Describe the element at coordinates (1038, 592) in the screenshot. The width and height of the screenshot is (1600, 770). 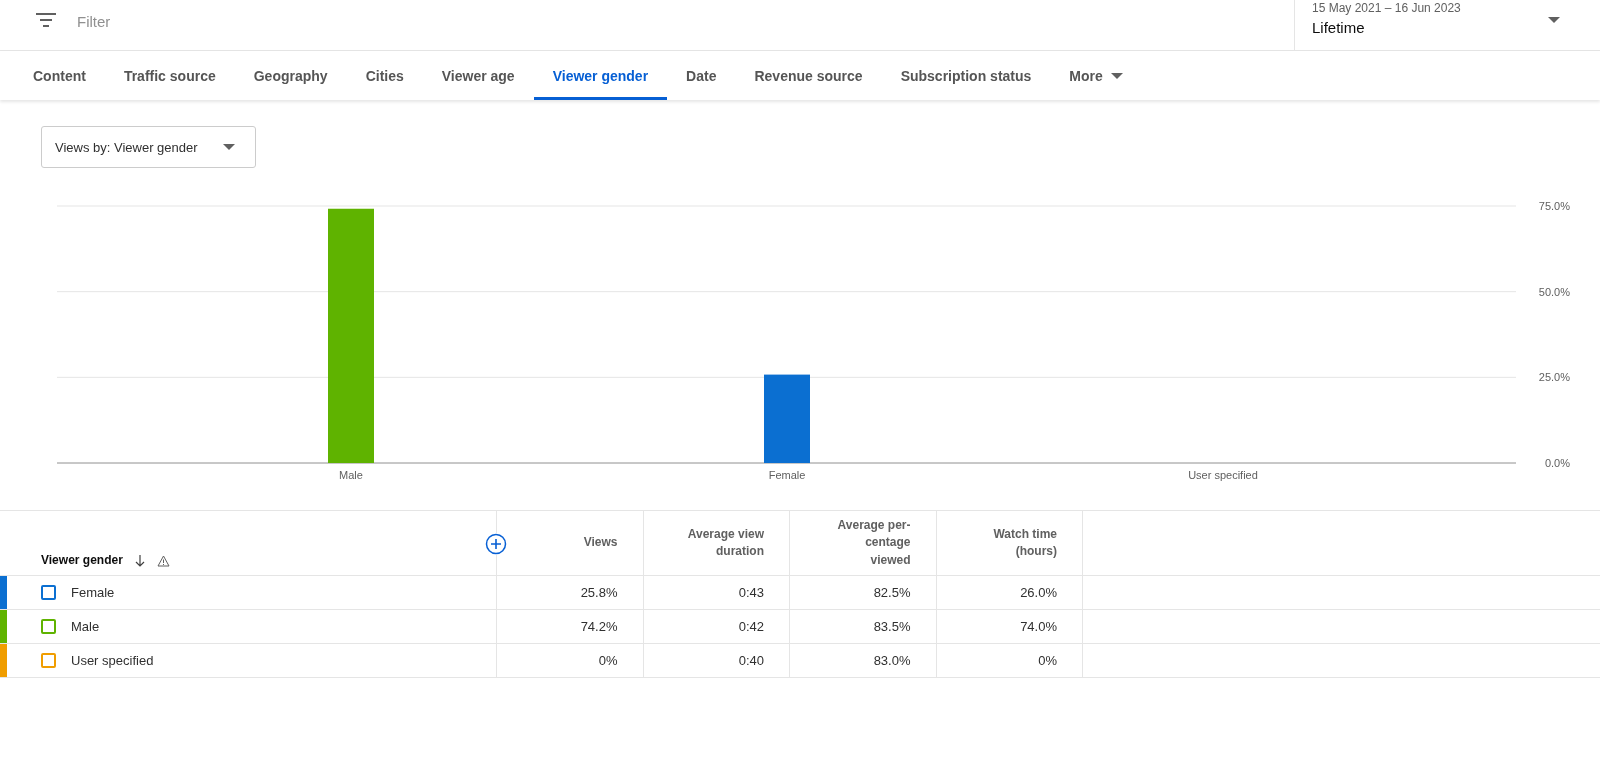
I see `table-cell: 26.0%` at that location.